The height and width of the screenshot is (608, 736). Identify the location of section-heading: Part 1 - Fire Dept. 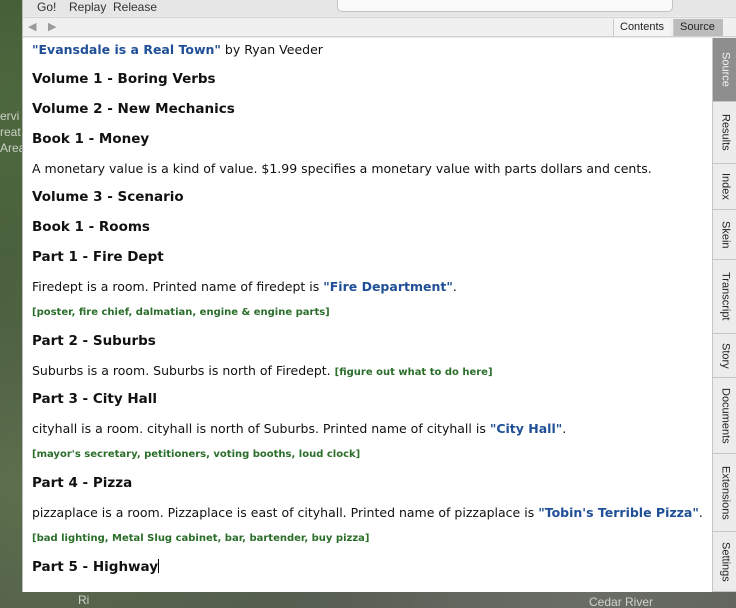
(98, 257).